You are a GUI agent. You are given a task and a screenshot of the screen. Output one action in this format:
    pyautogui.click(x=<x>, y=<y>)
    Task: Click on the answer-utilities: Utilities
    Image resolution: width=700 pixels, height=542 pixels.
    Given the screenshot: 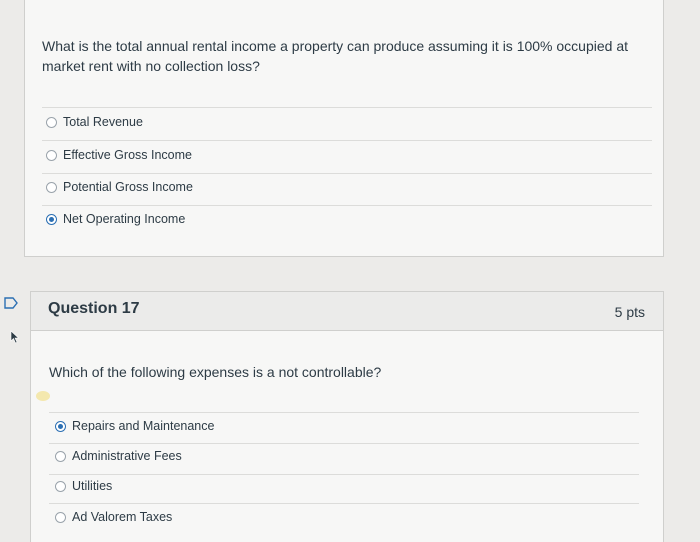 What is the action you would take?
    pyautogui.click(x=83, y=486)
    